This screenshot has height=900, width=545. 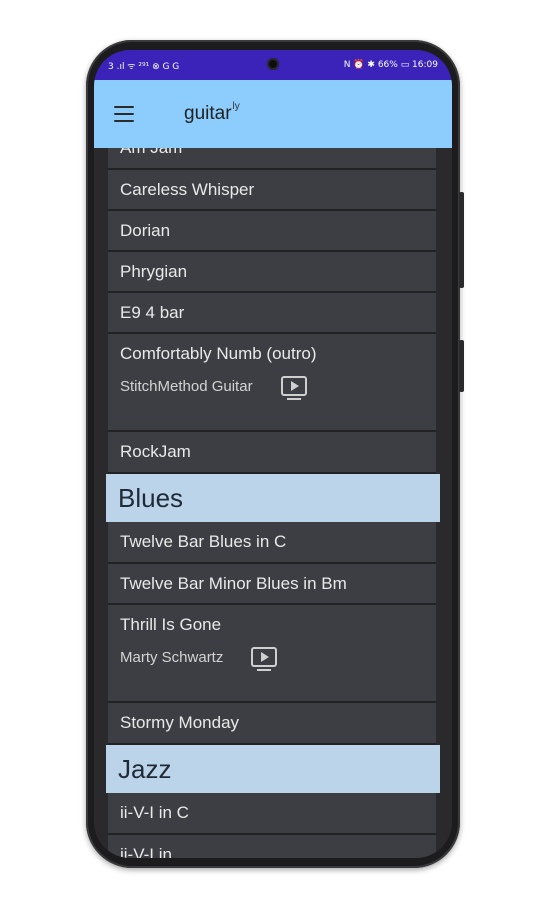 What do you see at coordinates (273, 64) in the screenshot?
I see `front-camera` at bounding box center [273, 64].